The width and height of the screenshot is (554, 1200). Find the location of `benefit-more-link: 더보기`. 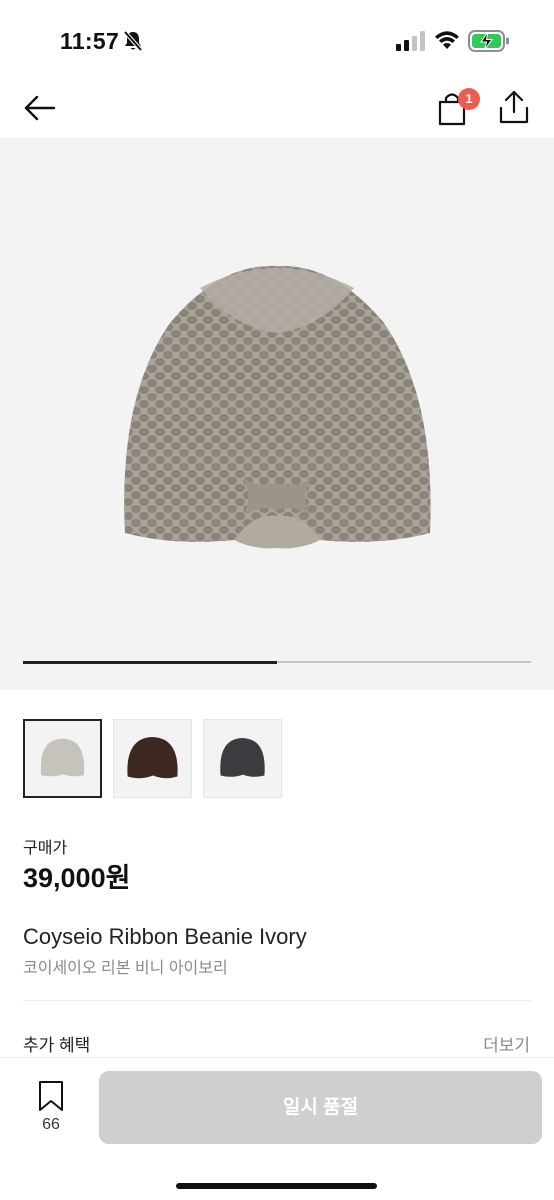

benefit-more-link: 더보기 is located at coordinates (506, 1043).